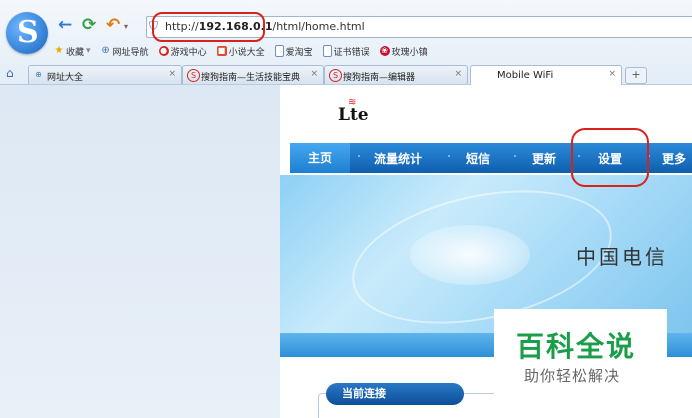 Image resolution: width=692 pixels, height=418 pixels. What do you see at coordinates (208, 27) in the screenshot?
I see `url-highlight-circle` at bounding box center [208, 27].